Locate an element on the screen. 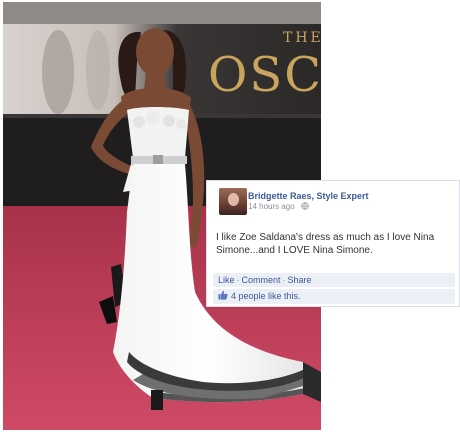  globe-icon is located at coordinates (305, 206).